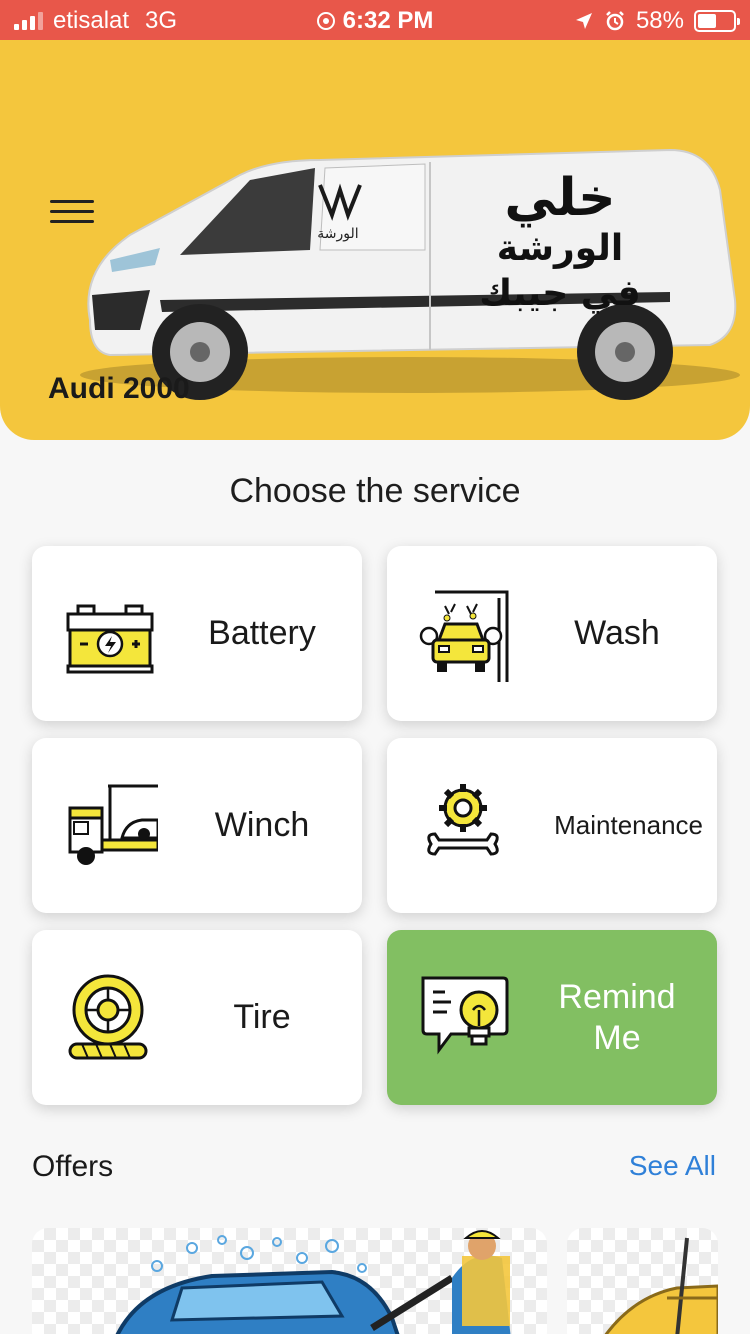 The height and width of the screenshot is (1334, 750). What do you see at coordinates (672, 1166) in the screenshot?
I see `see-all-link: See All` at bounding box center [672, 1166].